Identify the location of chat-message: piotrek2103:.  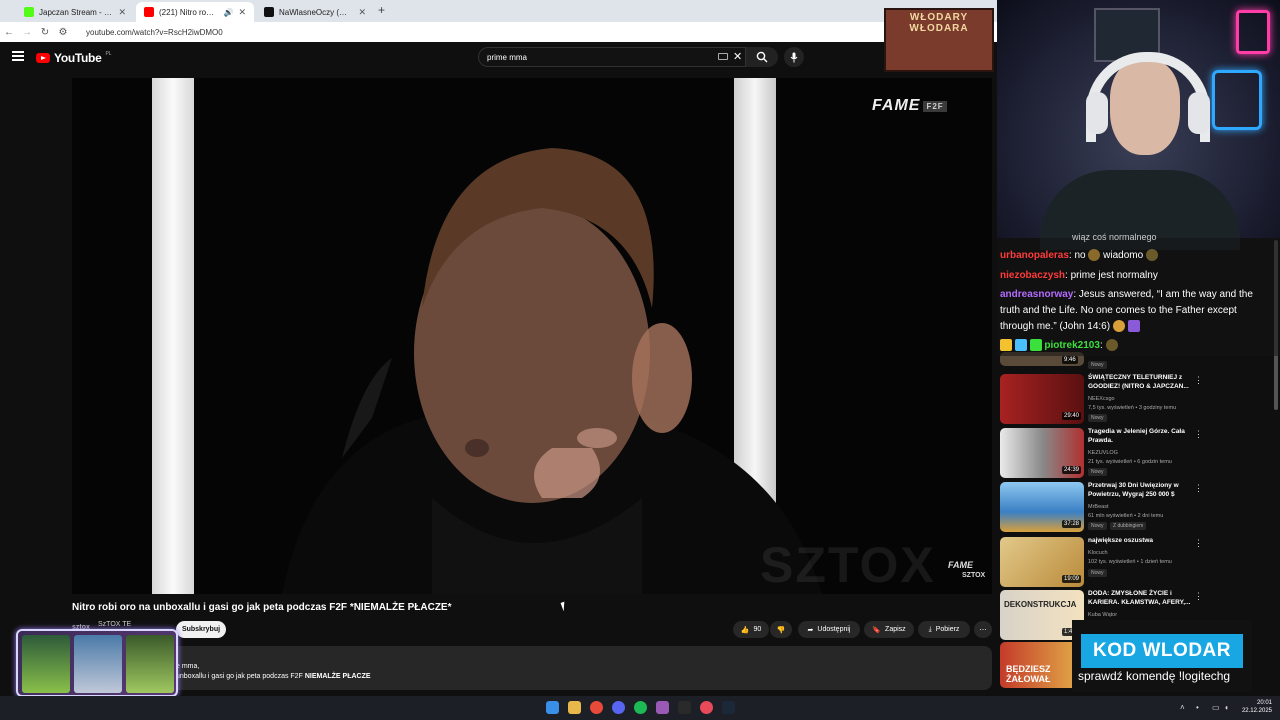
(1059, 346).